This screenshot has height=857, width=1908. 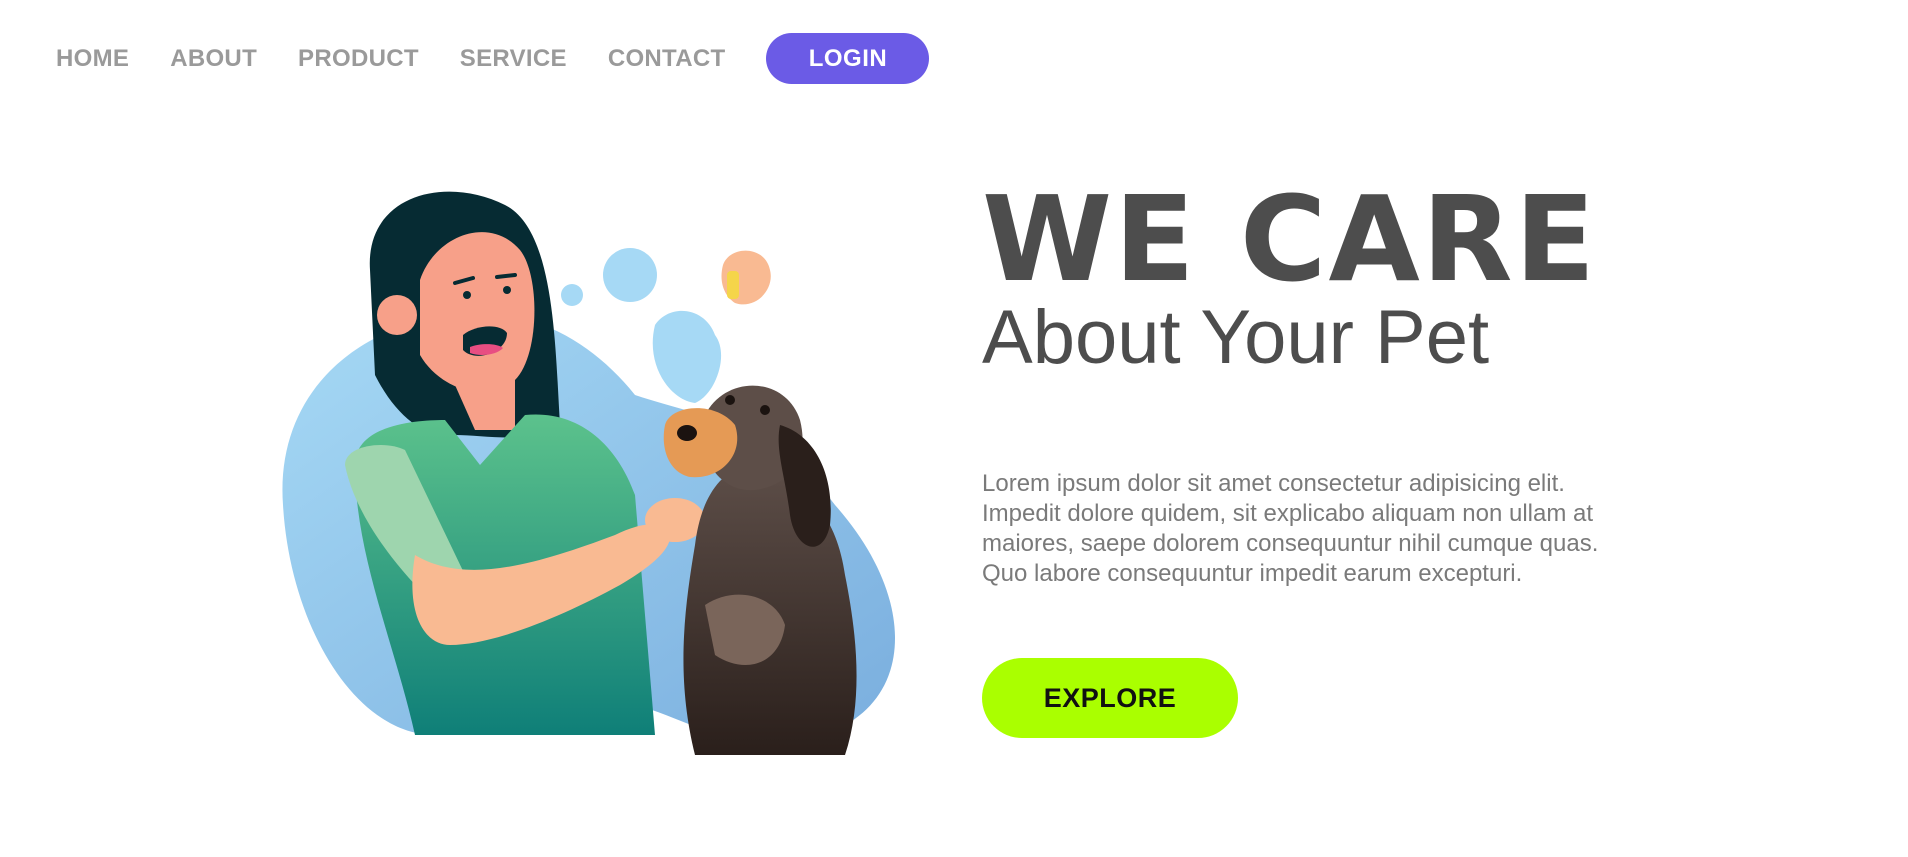 I want to click on dog-eye-left, so click(x=730, y=400).